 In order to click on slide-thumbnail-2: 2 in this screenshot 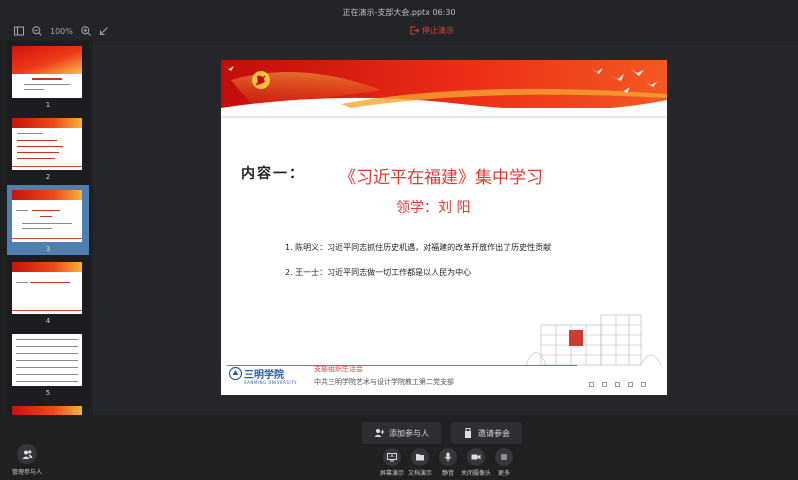, I will do `click(48, 148)`.